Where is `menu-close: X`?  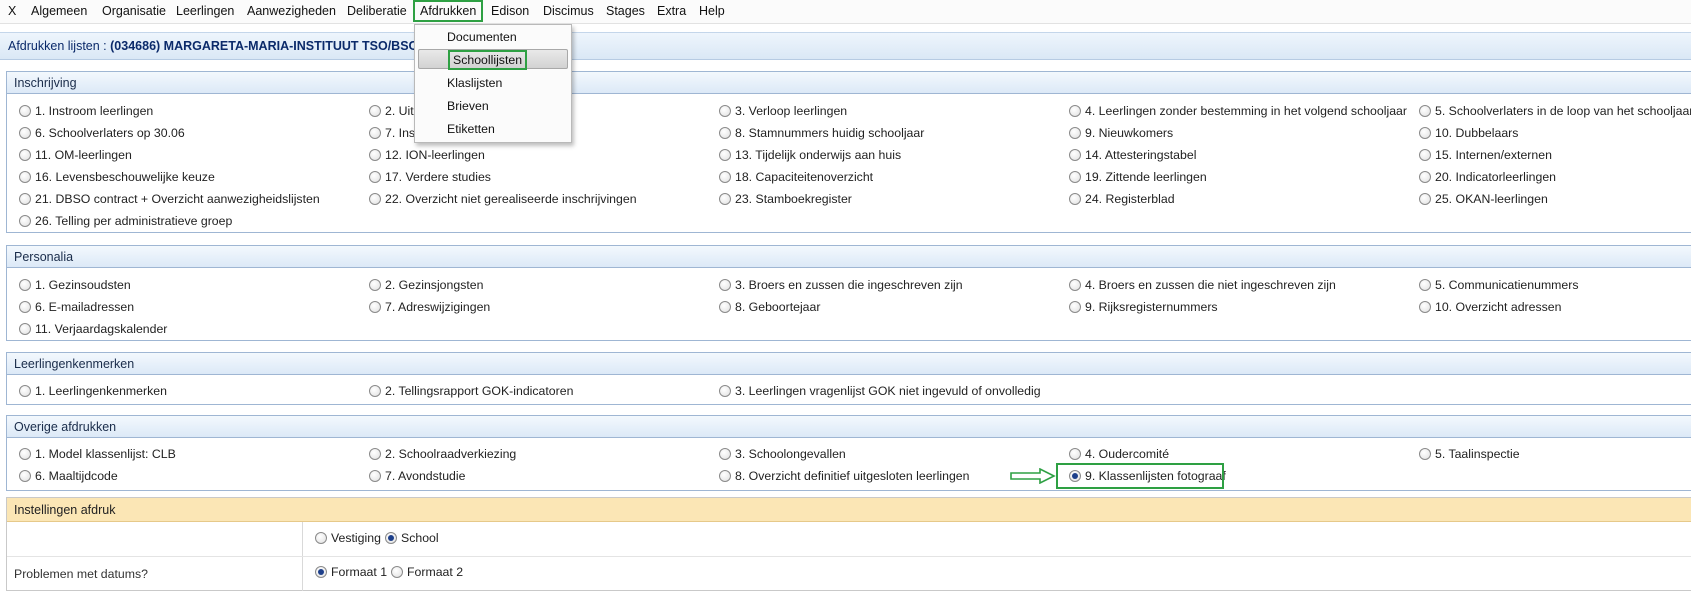 menu-close: X is located at coordinates (12, 11).